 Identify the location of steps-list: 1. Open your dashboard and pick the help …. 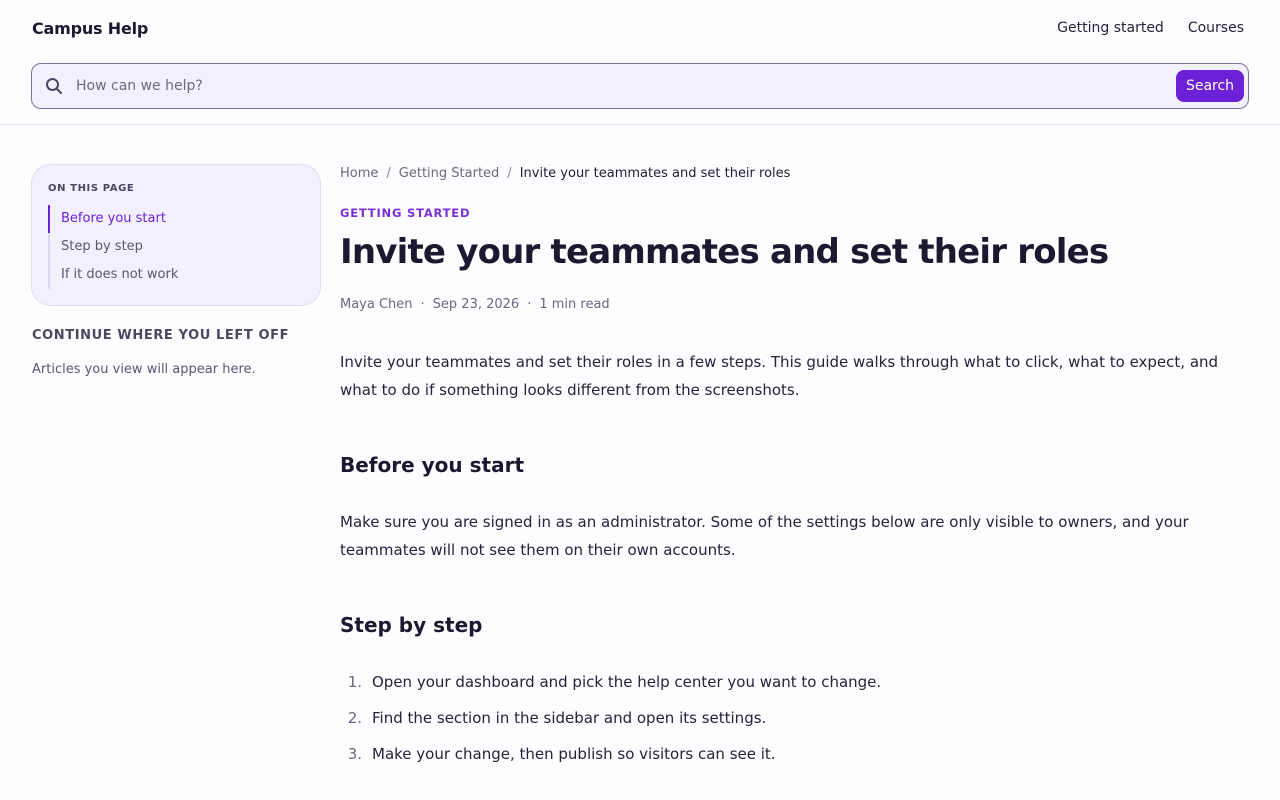
(790, 722).